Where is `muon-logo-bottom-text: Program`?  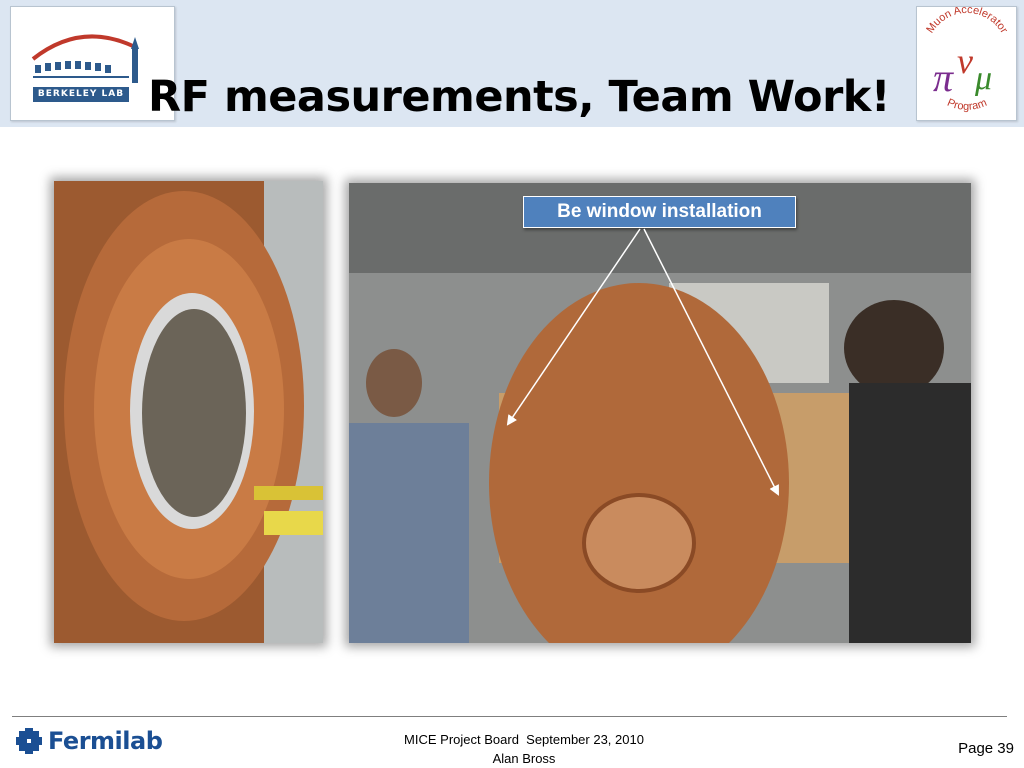
muon-logo-bottom-text: Program is located at coordinates (966, 105).